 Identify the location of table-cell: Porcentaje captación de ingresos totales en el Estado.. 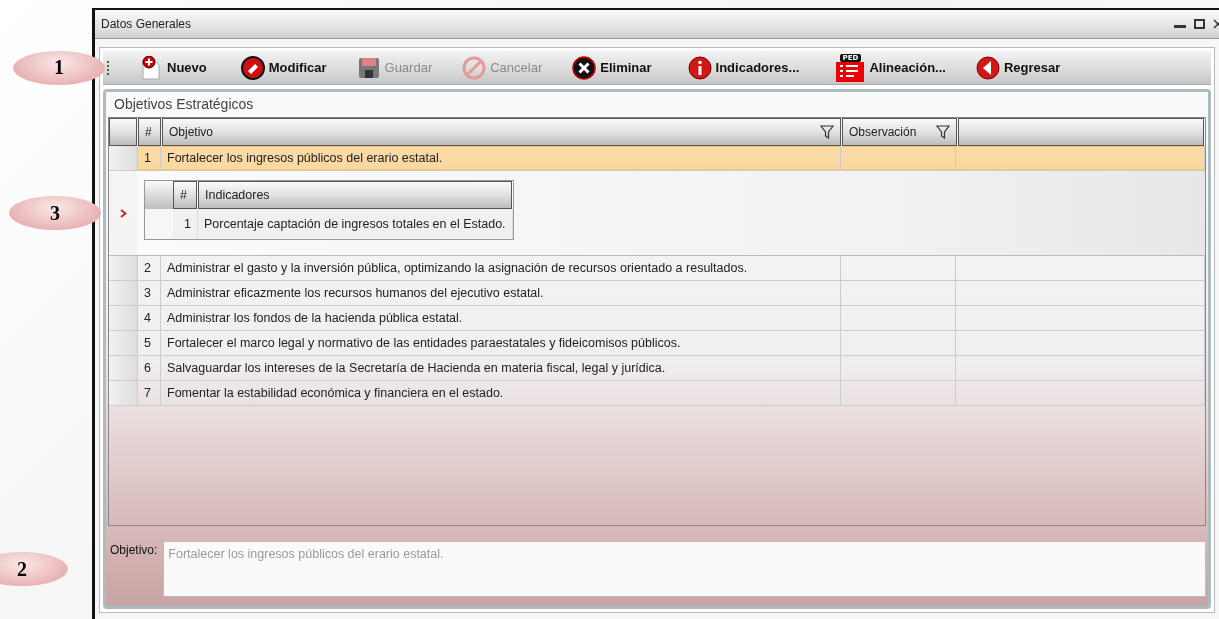
(355, 224).